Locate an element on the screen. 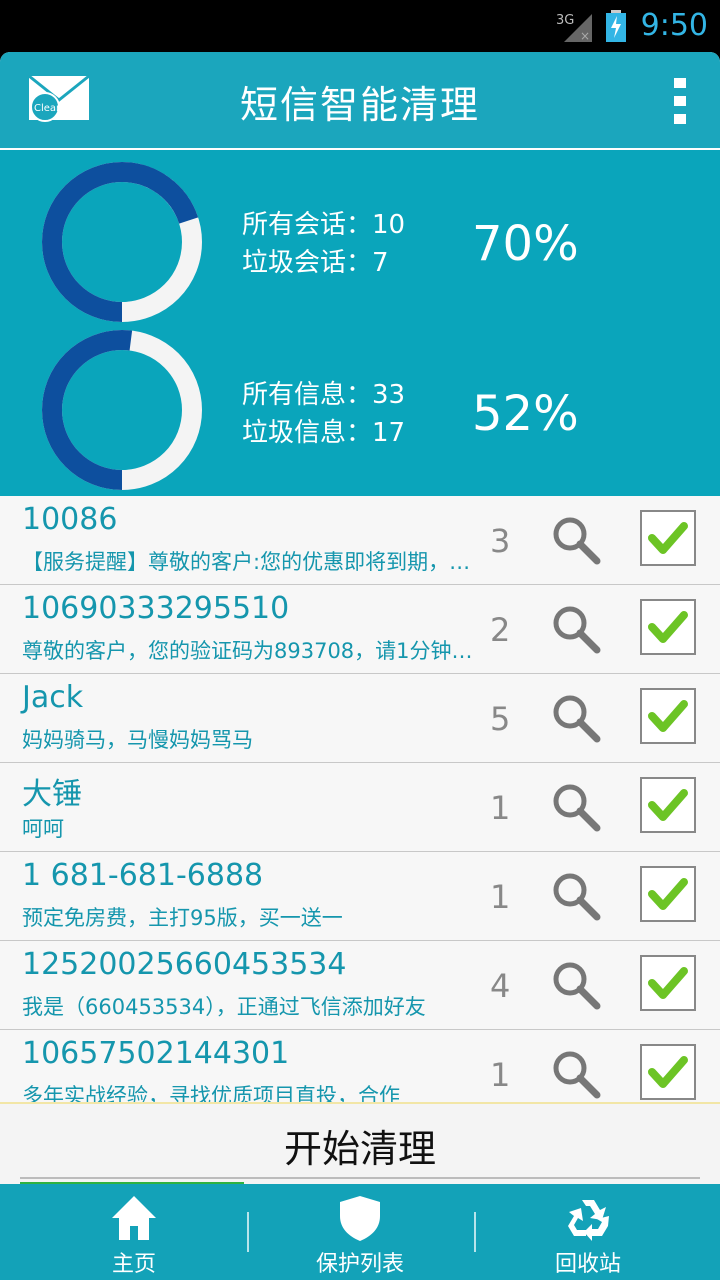  tab-protect-label: 保护列表 is located at coordinates (359, 1264).